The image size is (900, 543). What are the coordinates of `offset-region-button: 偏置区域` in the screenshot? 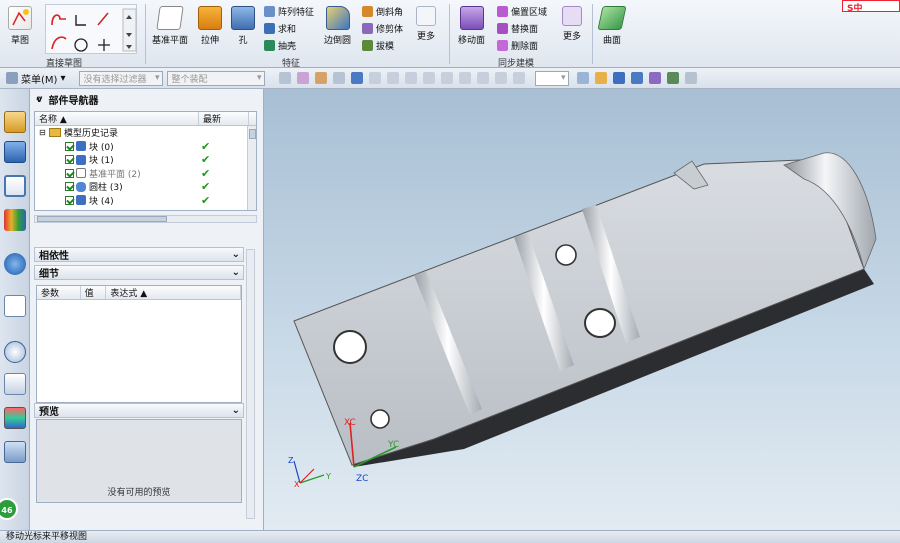 It's located at (522, 11).